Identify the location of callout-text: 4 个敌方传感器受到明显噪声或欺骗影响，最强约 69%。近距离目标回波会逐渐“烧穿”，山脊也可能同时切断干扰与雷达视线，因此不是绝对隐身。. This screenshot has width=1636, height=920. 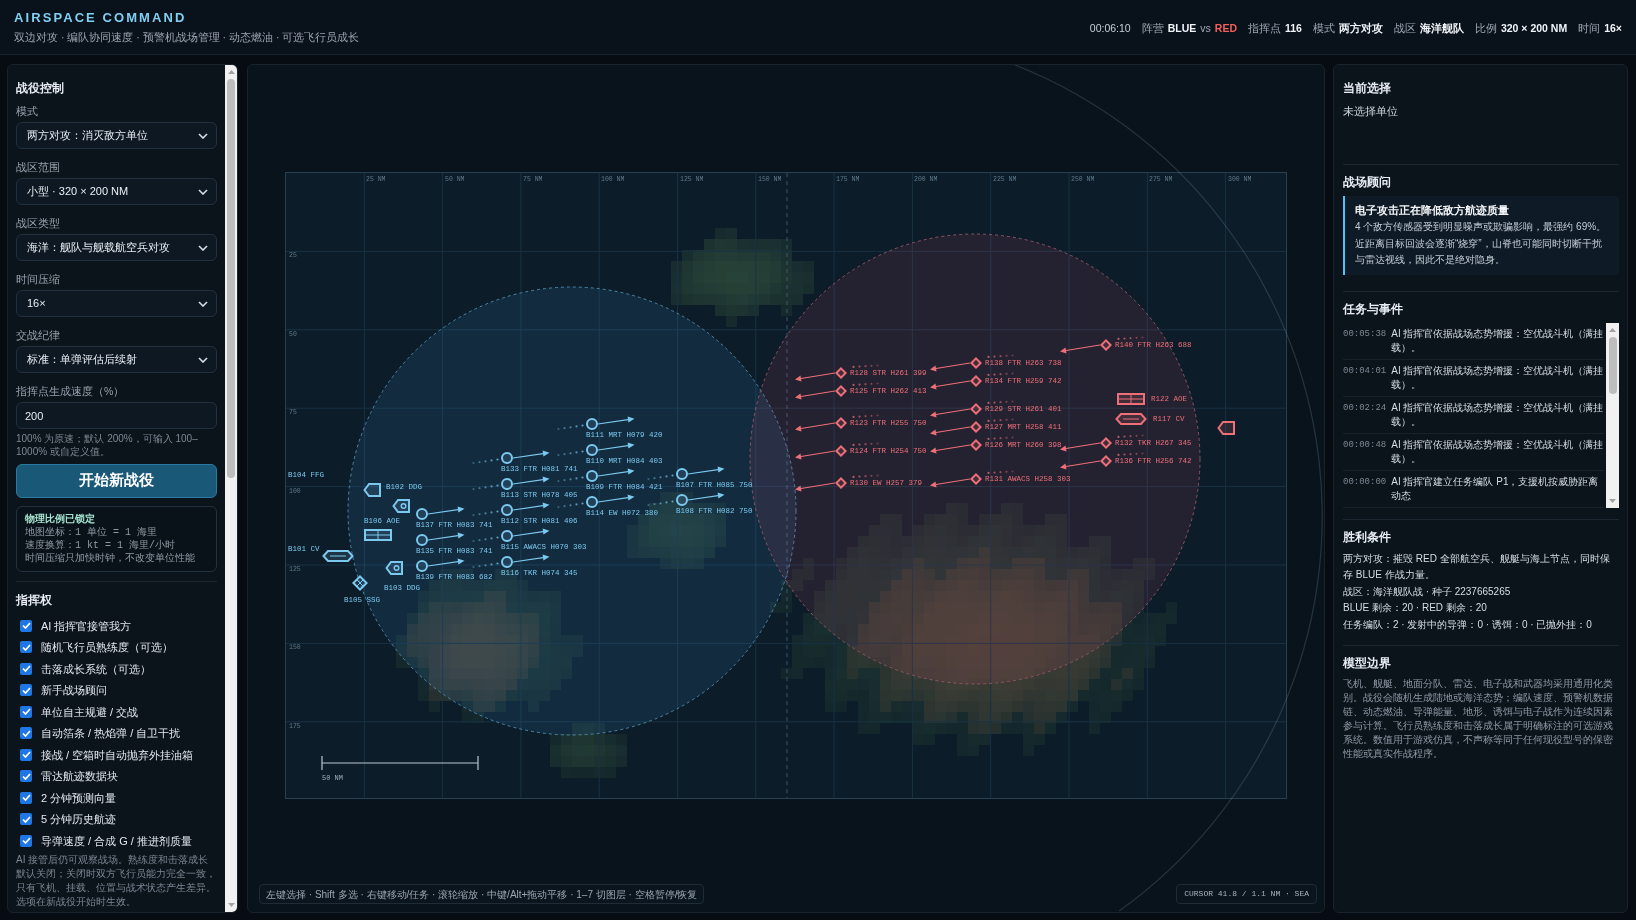
(1481, 243).